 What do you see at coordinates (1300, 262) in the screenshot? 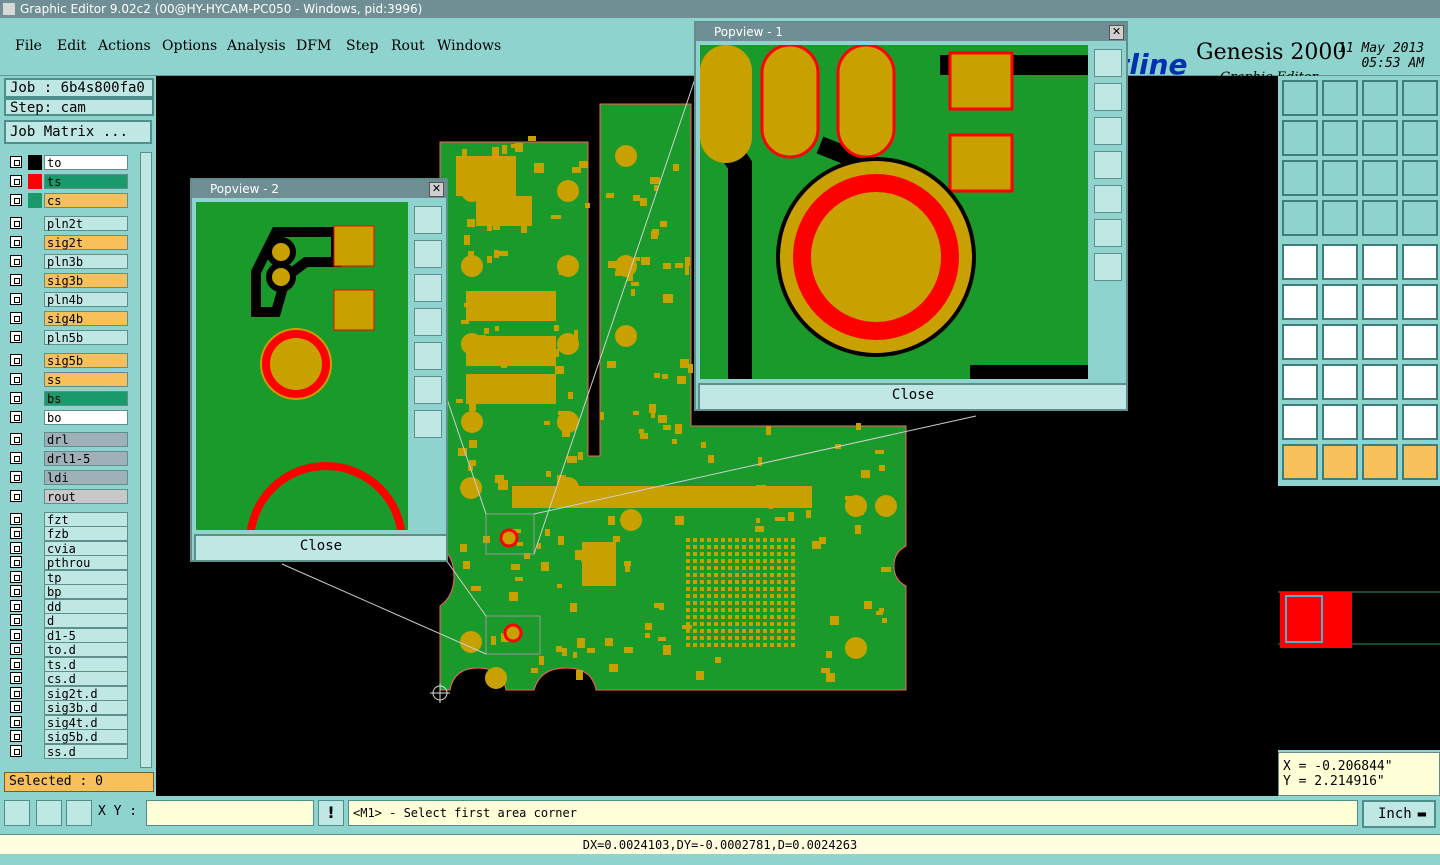
I see `pin-icon` at bounding box center [1300, 262].